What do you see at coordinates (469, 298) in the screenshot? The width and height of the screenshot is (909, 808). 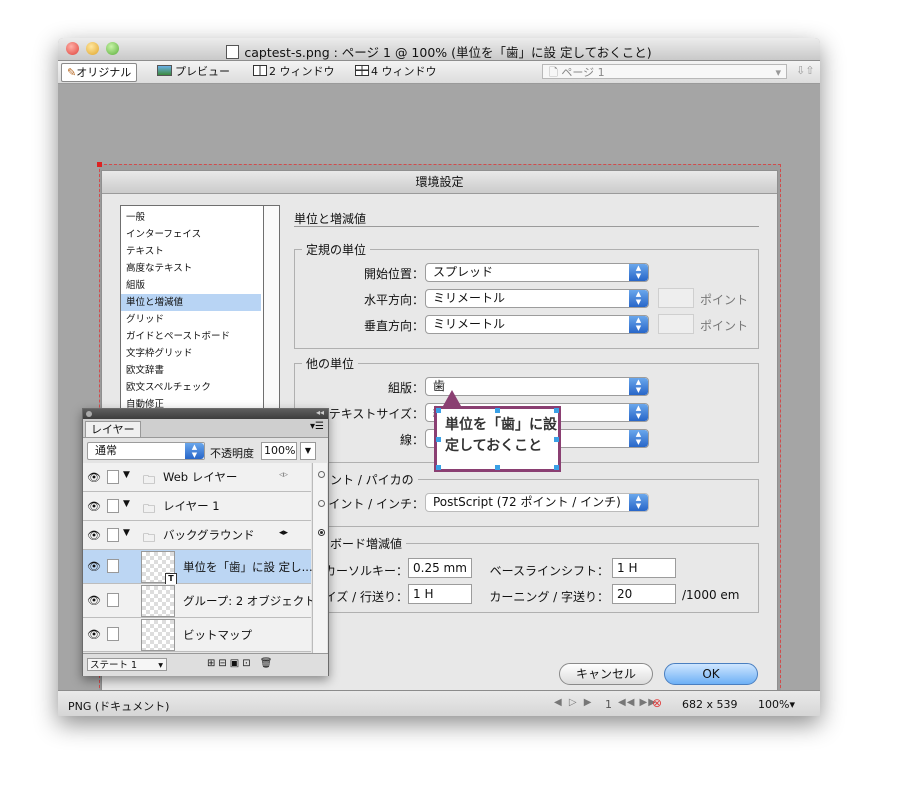 I see `horizontal-value: ミリメートル` at bounding box center [469, 298].